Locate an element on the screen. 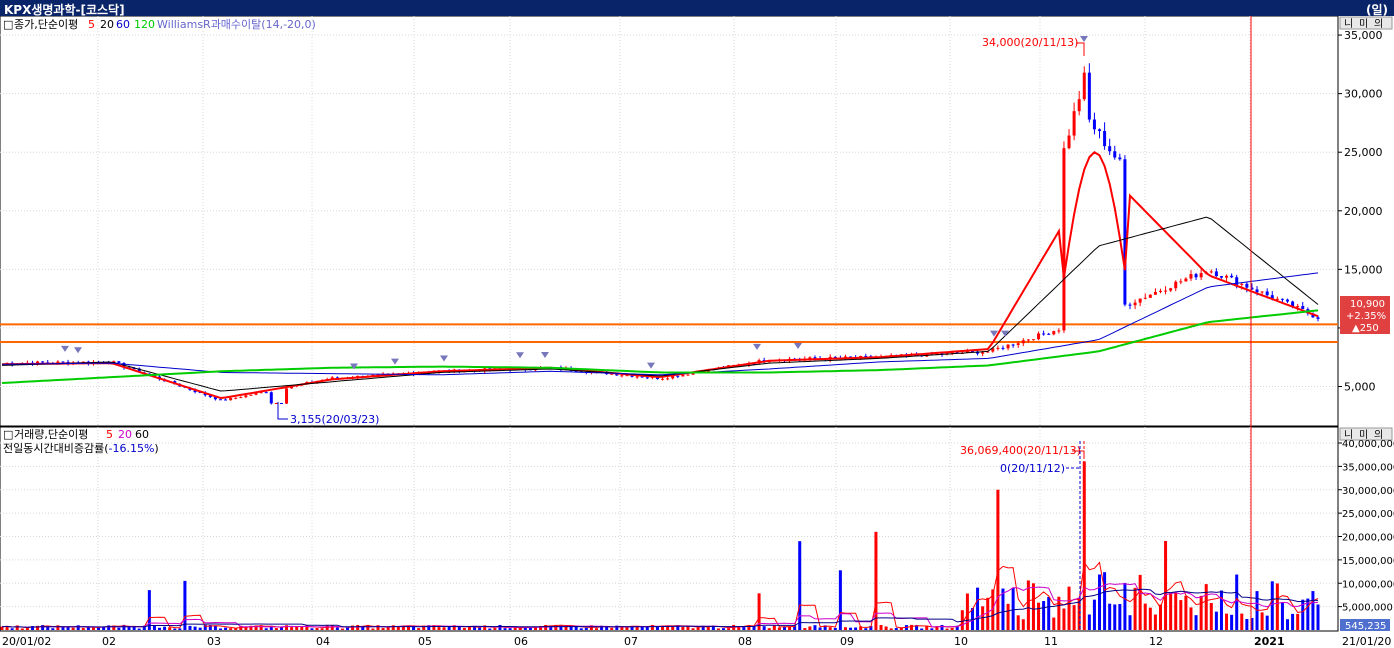 Image resolution: width=1394 pixels, height=648 pixels. price-legend-box: □ is located at coordinates (8, 24).